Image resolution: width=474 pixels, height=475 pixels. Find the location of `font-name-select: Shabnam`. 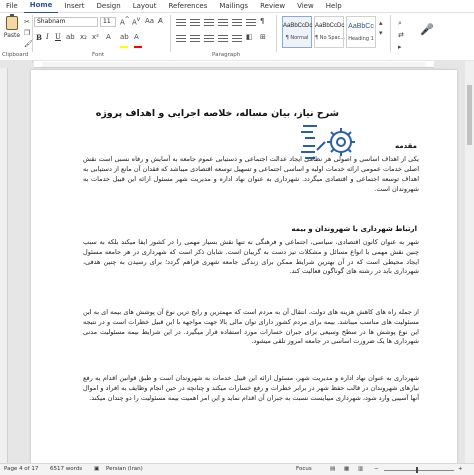

font-name-select: Shabnam is located at coordinates (66, 22).